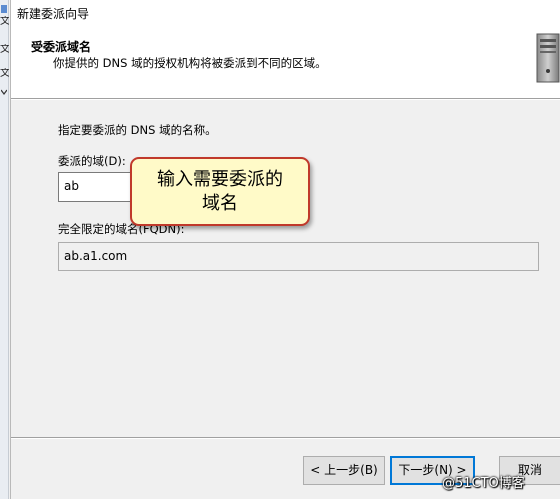 Image resolution: width=560 pixels, height=499 pixels. What do you see at coordinates (220, 191) in the screenshot?
I see `annotation-callout: 输入需要委派的 域名` at bounding box center [220, 191].